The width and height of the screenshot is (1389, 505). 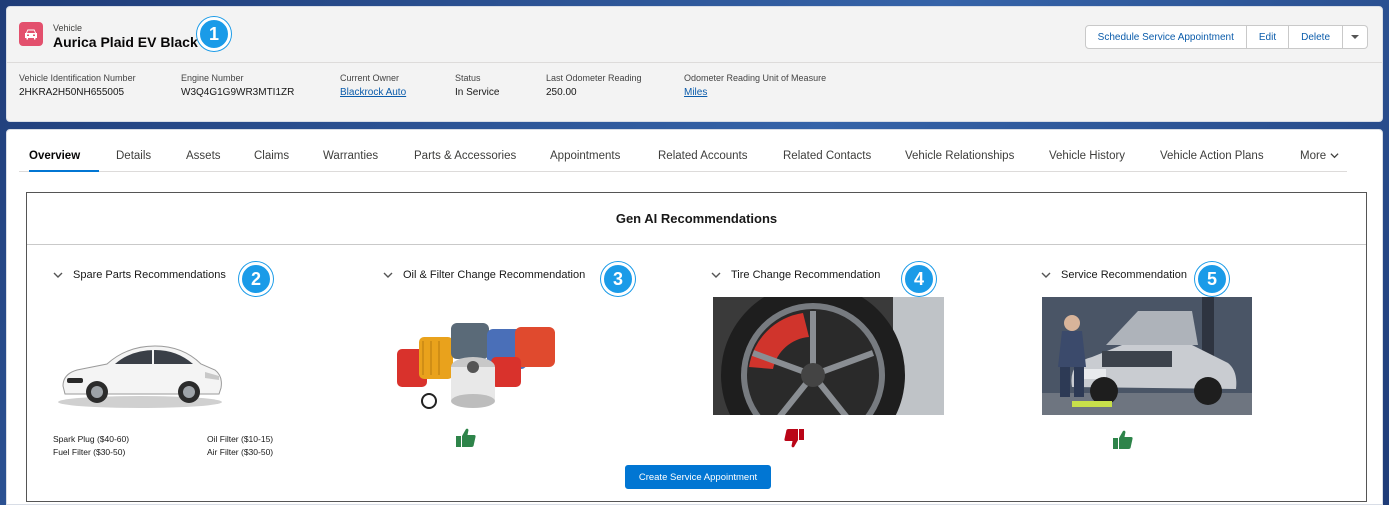 I want to click on object-label: Vehicle, so click(x=68, y=28).